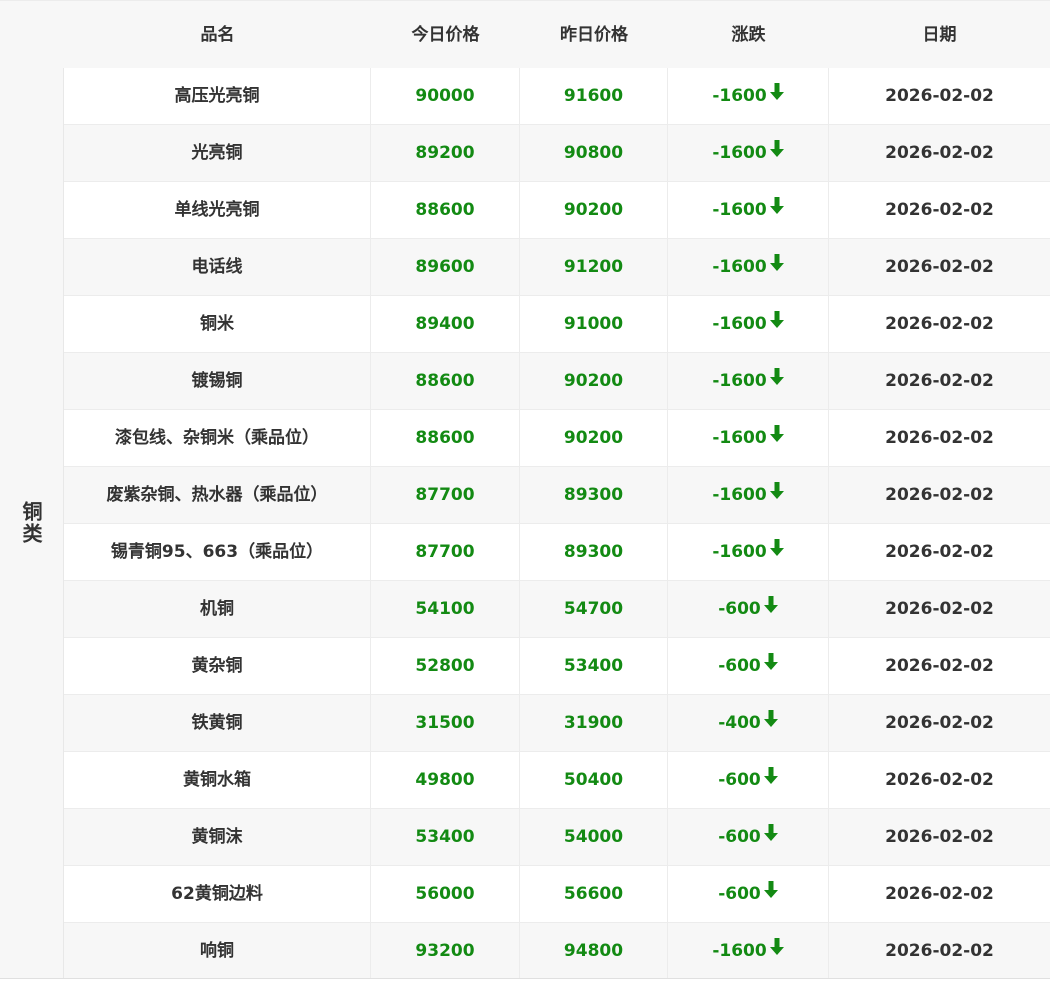  I want to click on today-price: 56000, so click(445, 894).